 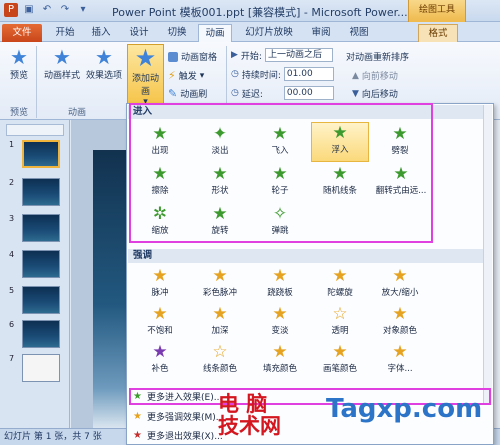 I want to click on slide-thumbnail: 3, so click(x=35, y=229).